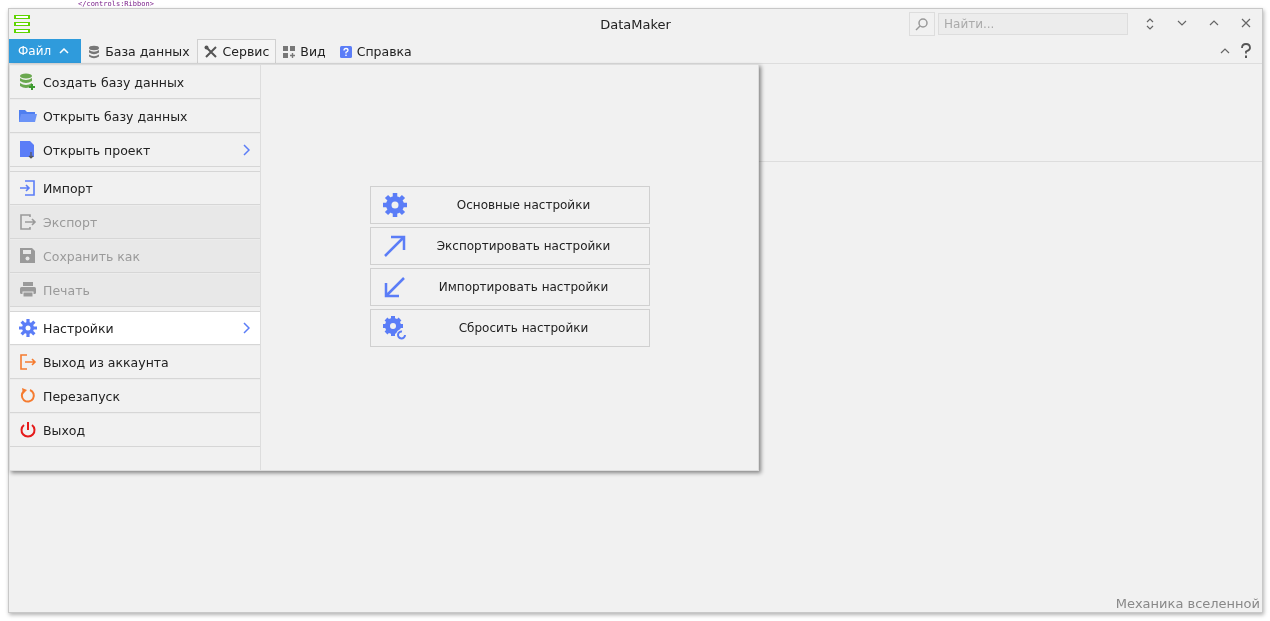 The width and height of the screenshot is (1270, 621). Describe the element at coordinates (135, 82) in the screenshot. I see `menu-item: Создать базу данных` at that location.